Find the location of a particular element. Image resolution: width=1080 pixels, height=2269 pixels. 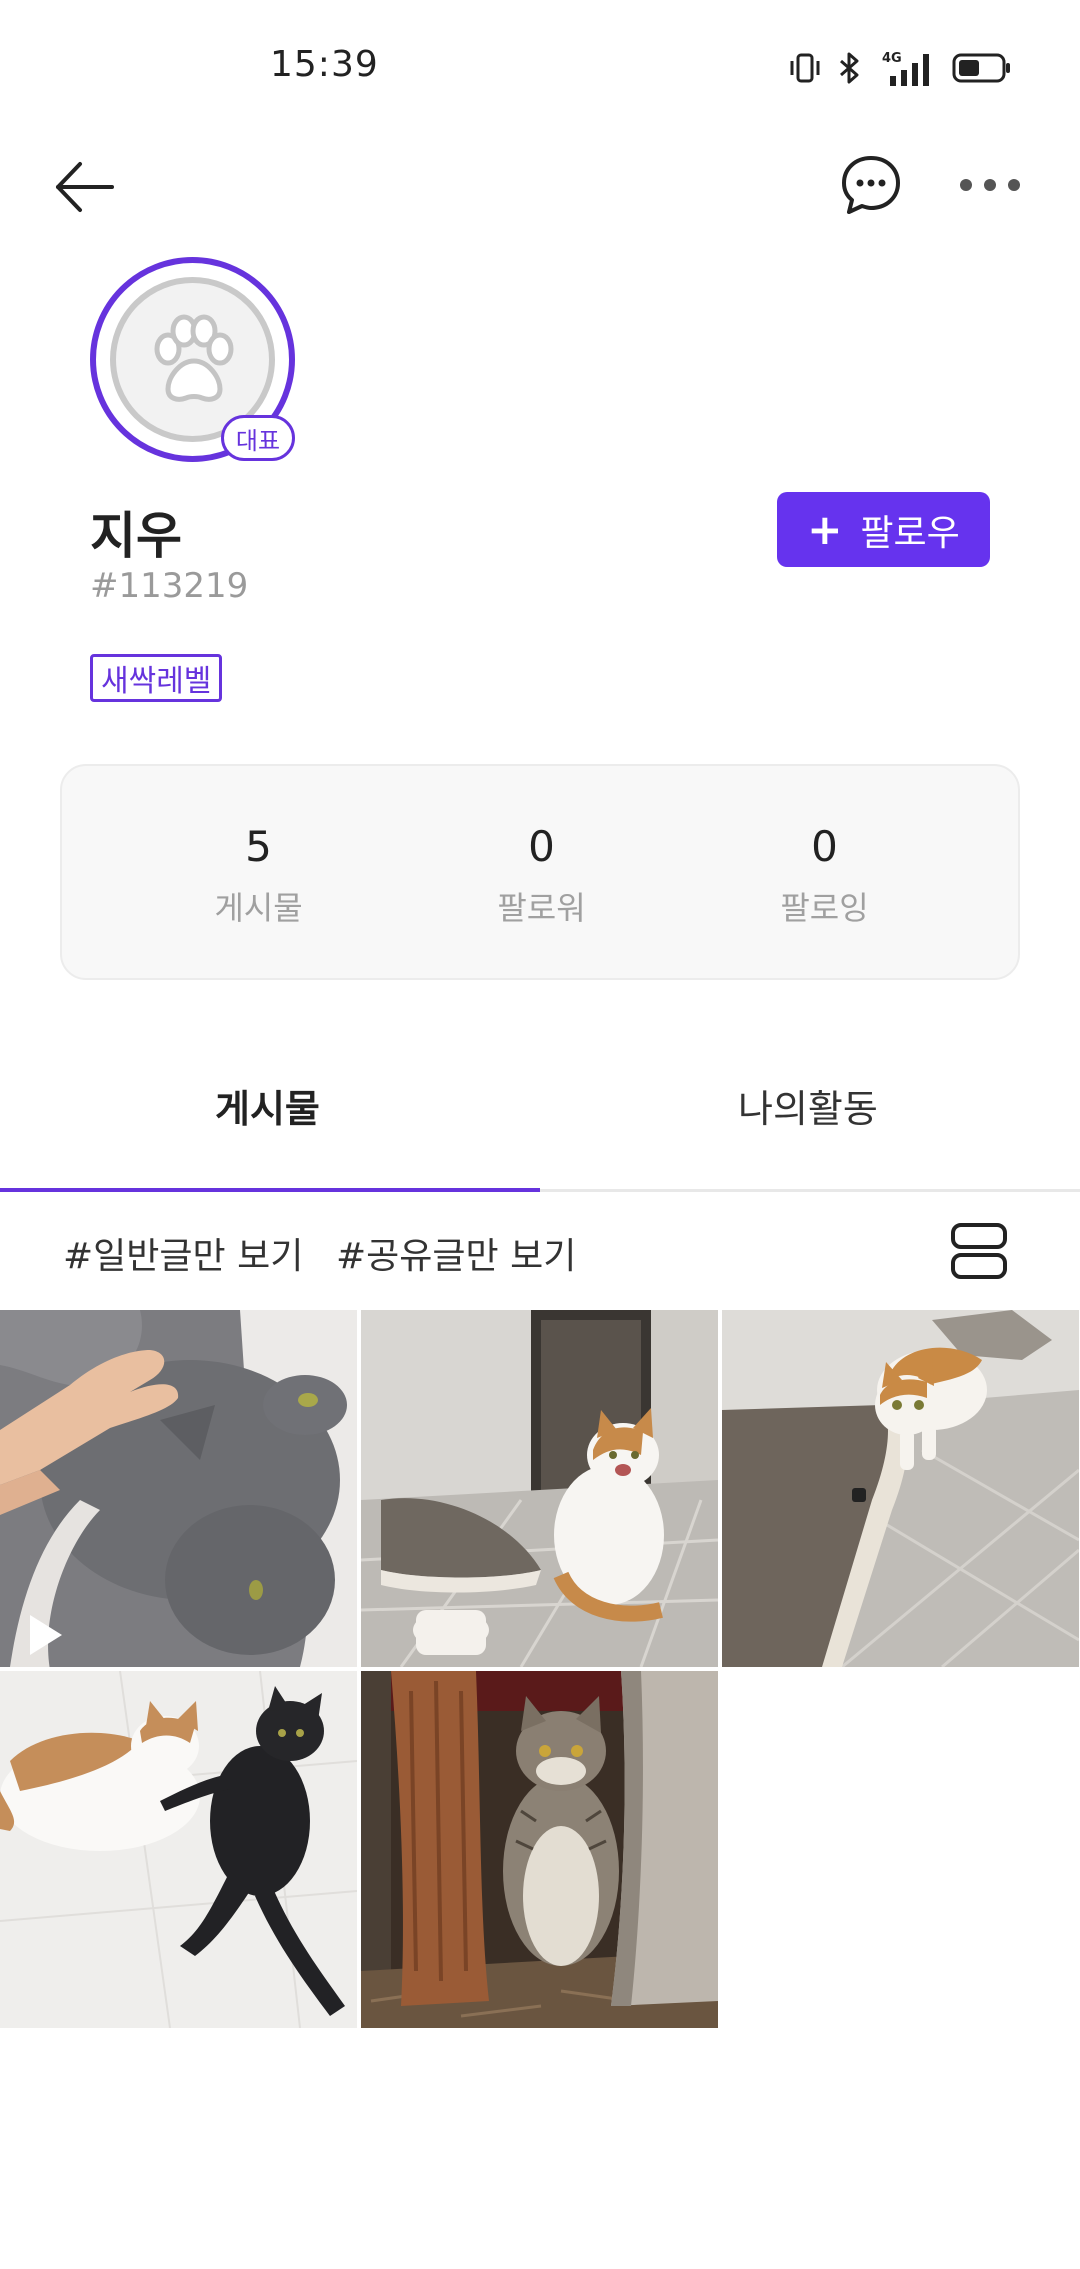

gray-cat-photo is located at coordinates (178, 1488).